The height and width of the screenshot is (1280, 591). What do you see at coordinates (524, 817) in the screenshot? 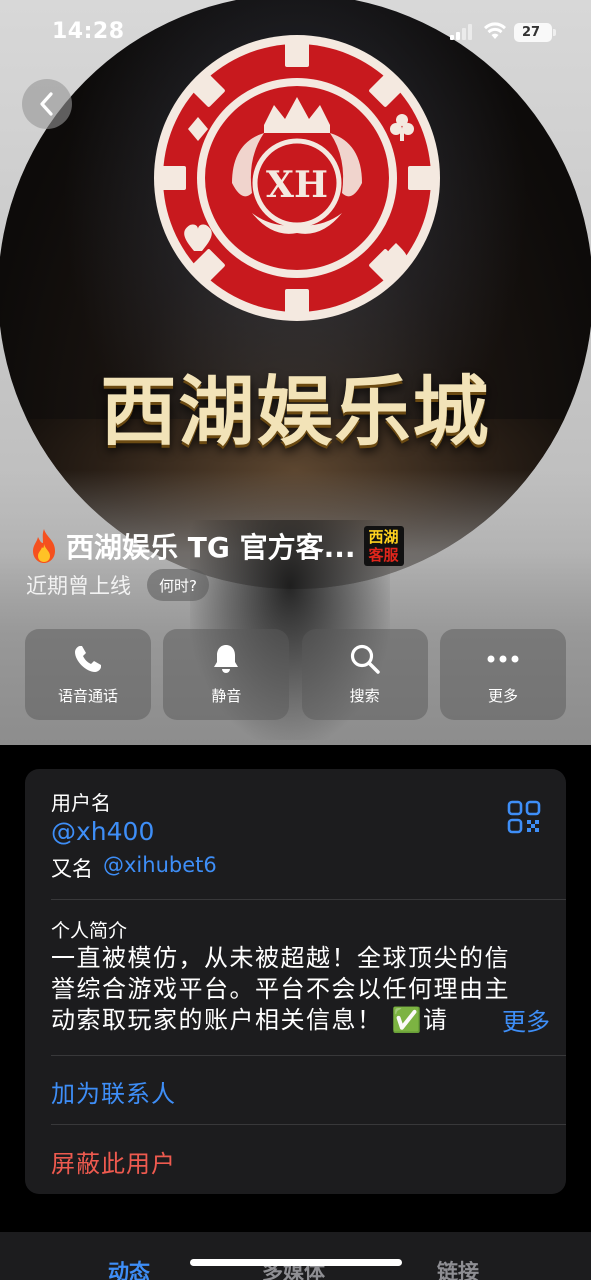
I see `qr-code-icon` at bounding box center [524, 817].